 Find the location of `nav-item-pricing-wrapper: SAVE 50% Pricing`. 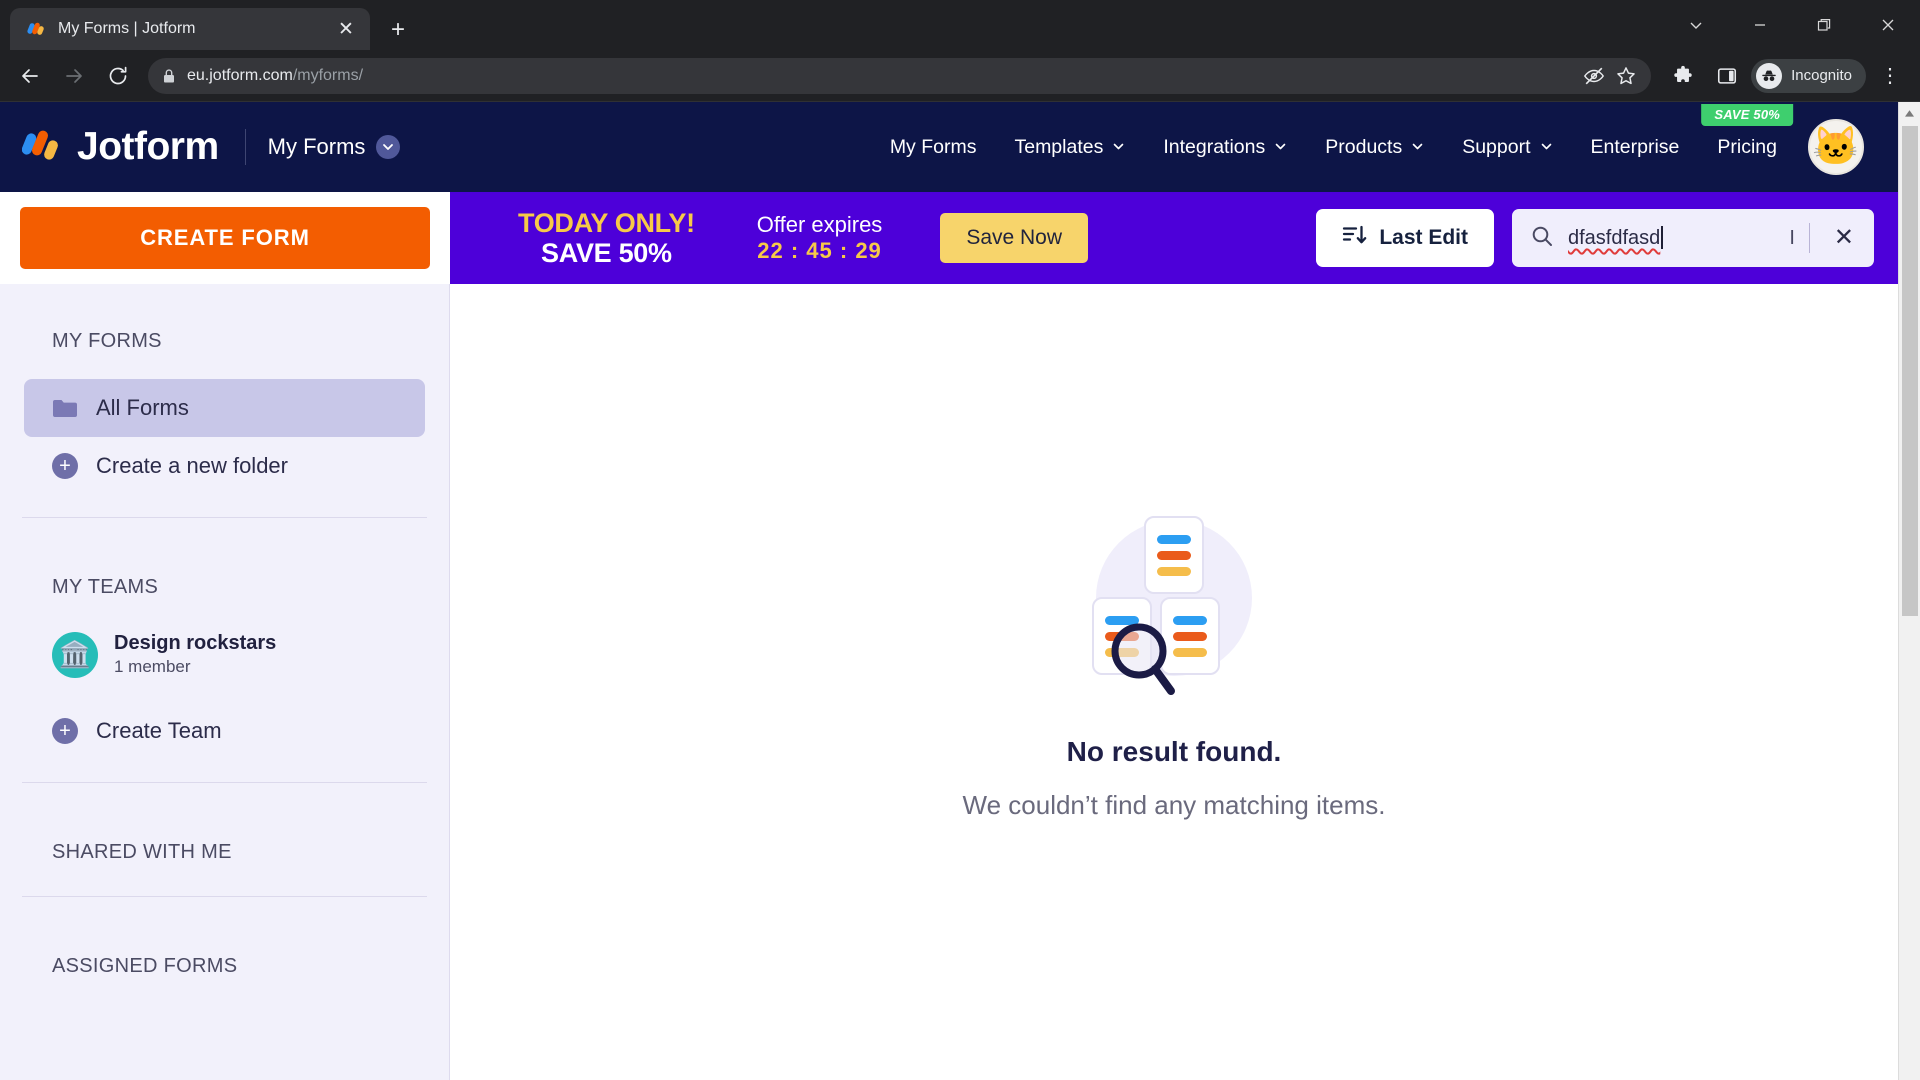

nav-item-pricing-wrapper: SAVE 50% Pricing is located at coordinates (1747, 147).